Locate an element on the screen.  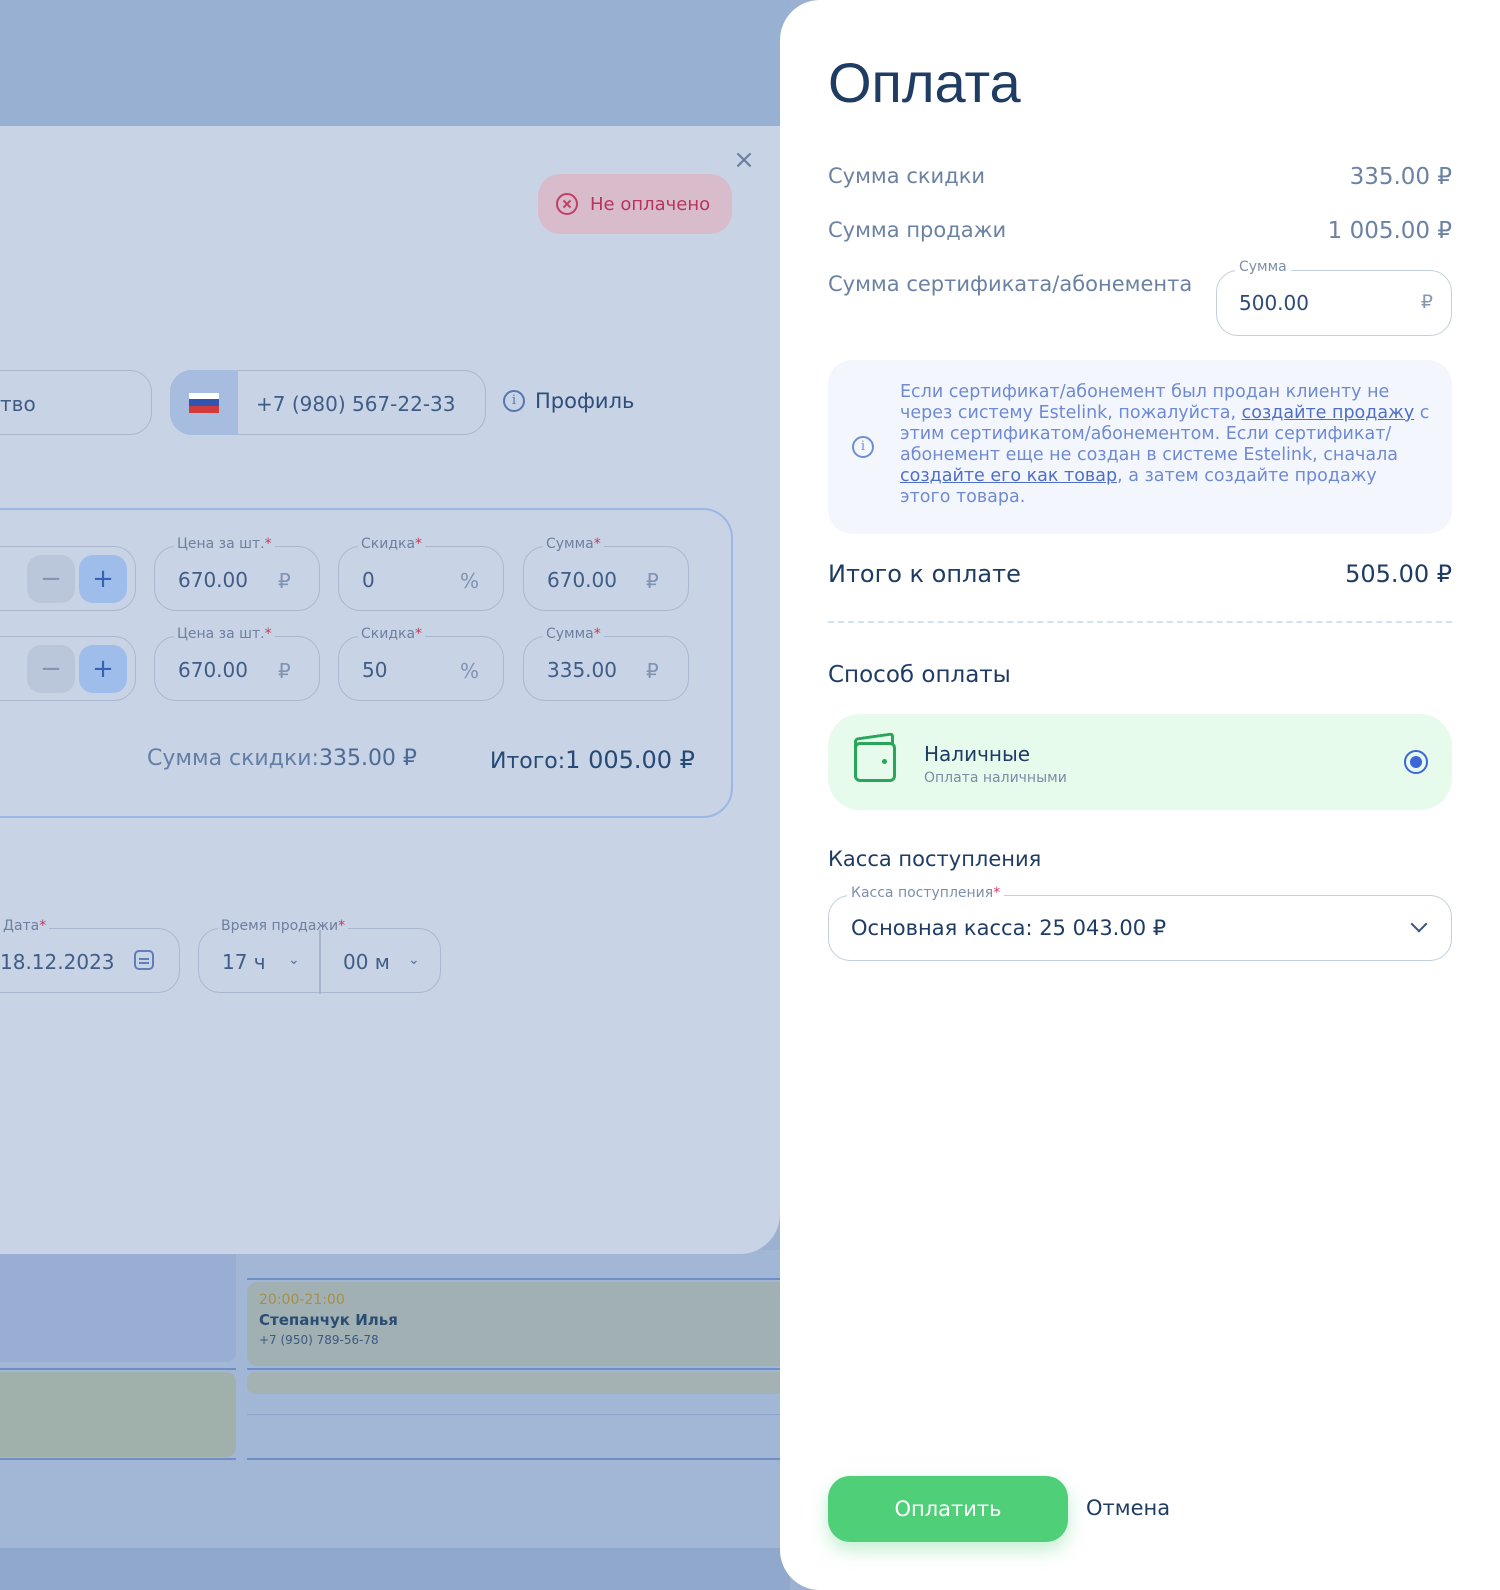
create-product-link: создайте его как товар is located at coordinates (1008, 476).